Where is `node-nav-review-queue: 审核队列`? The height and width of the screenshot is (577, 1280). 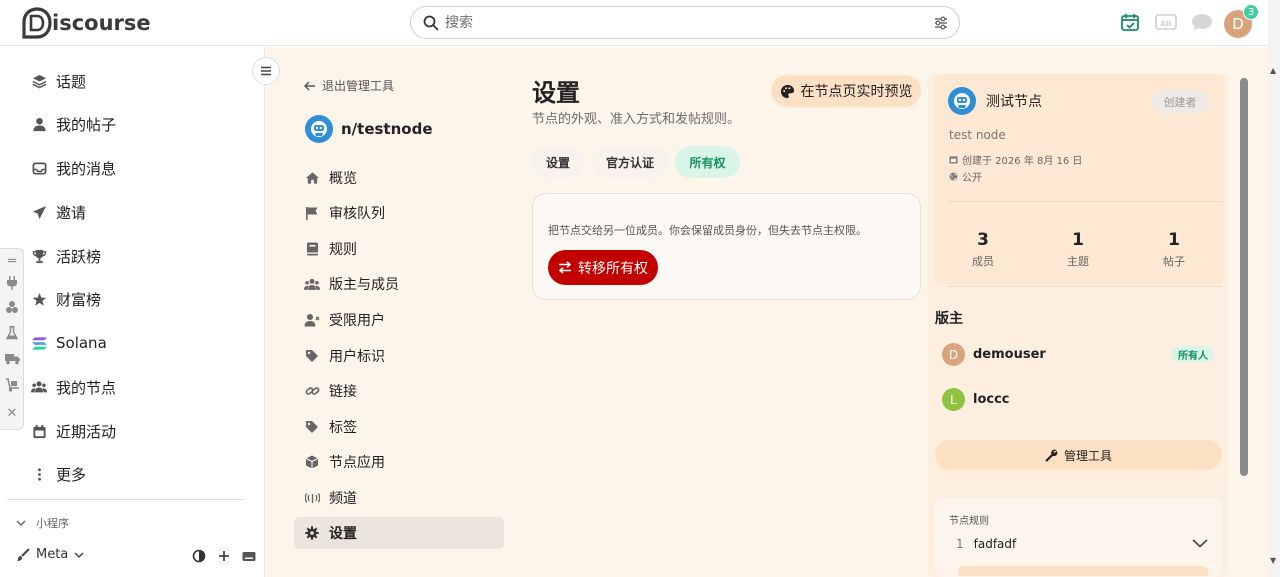 node-nav-review-queue: 审核队列 is located at coordinates (399, 213).